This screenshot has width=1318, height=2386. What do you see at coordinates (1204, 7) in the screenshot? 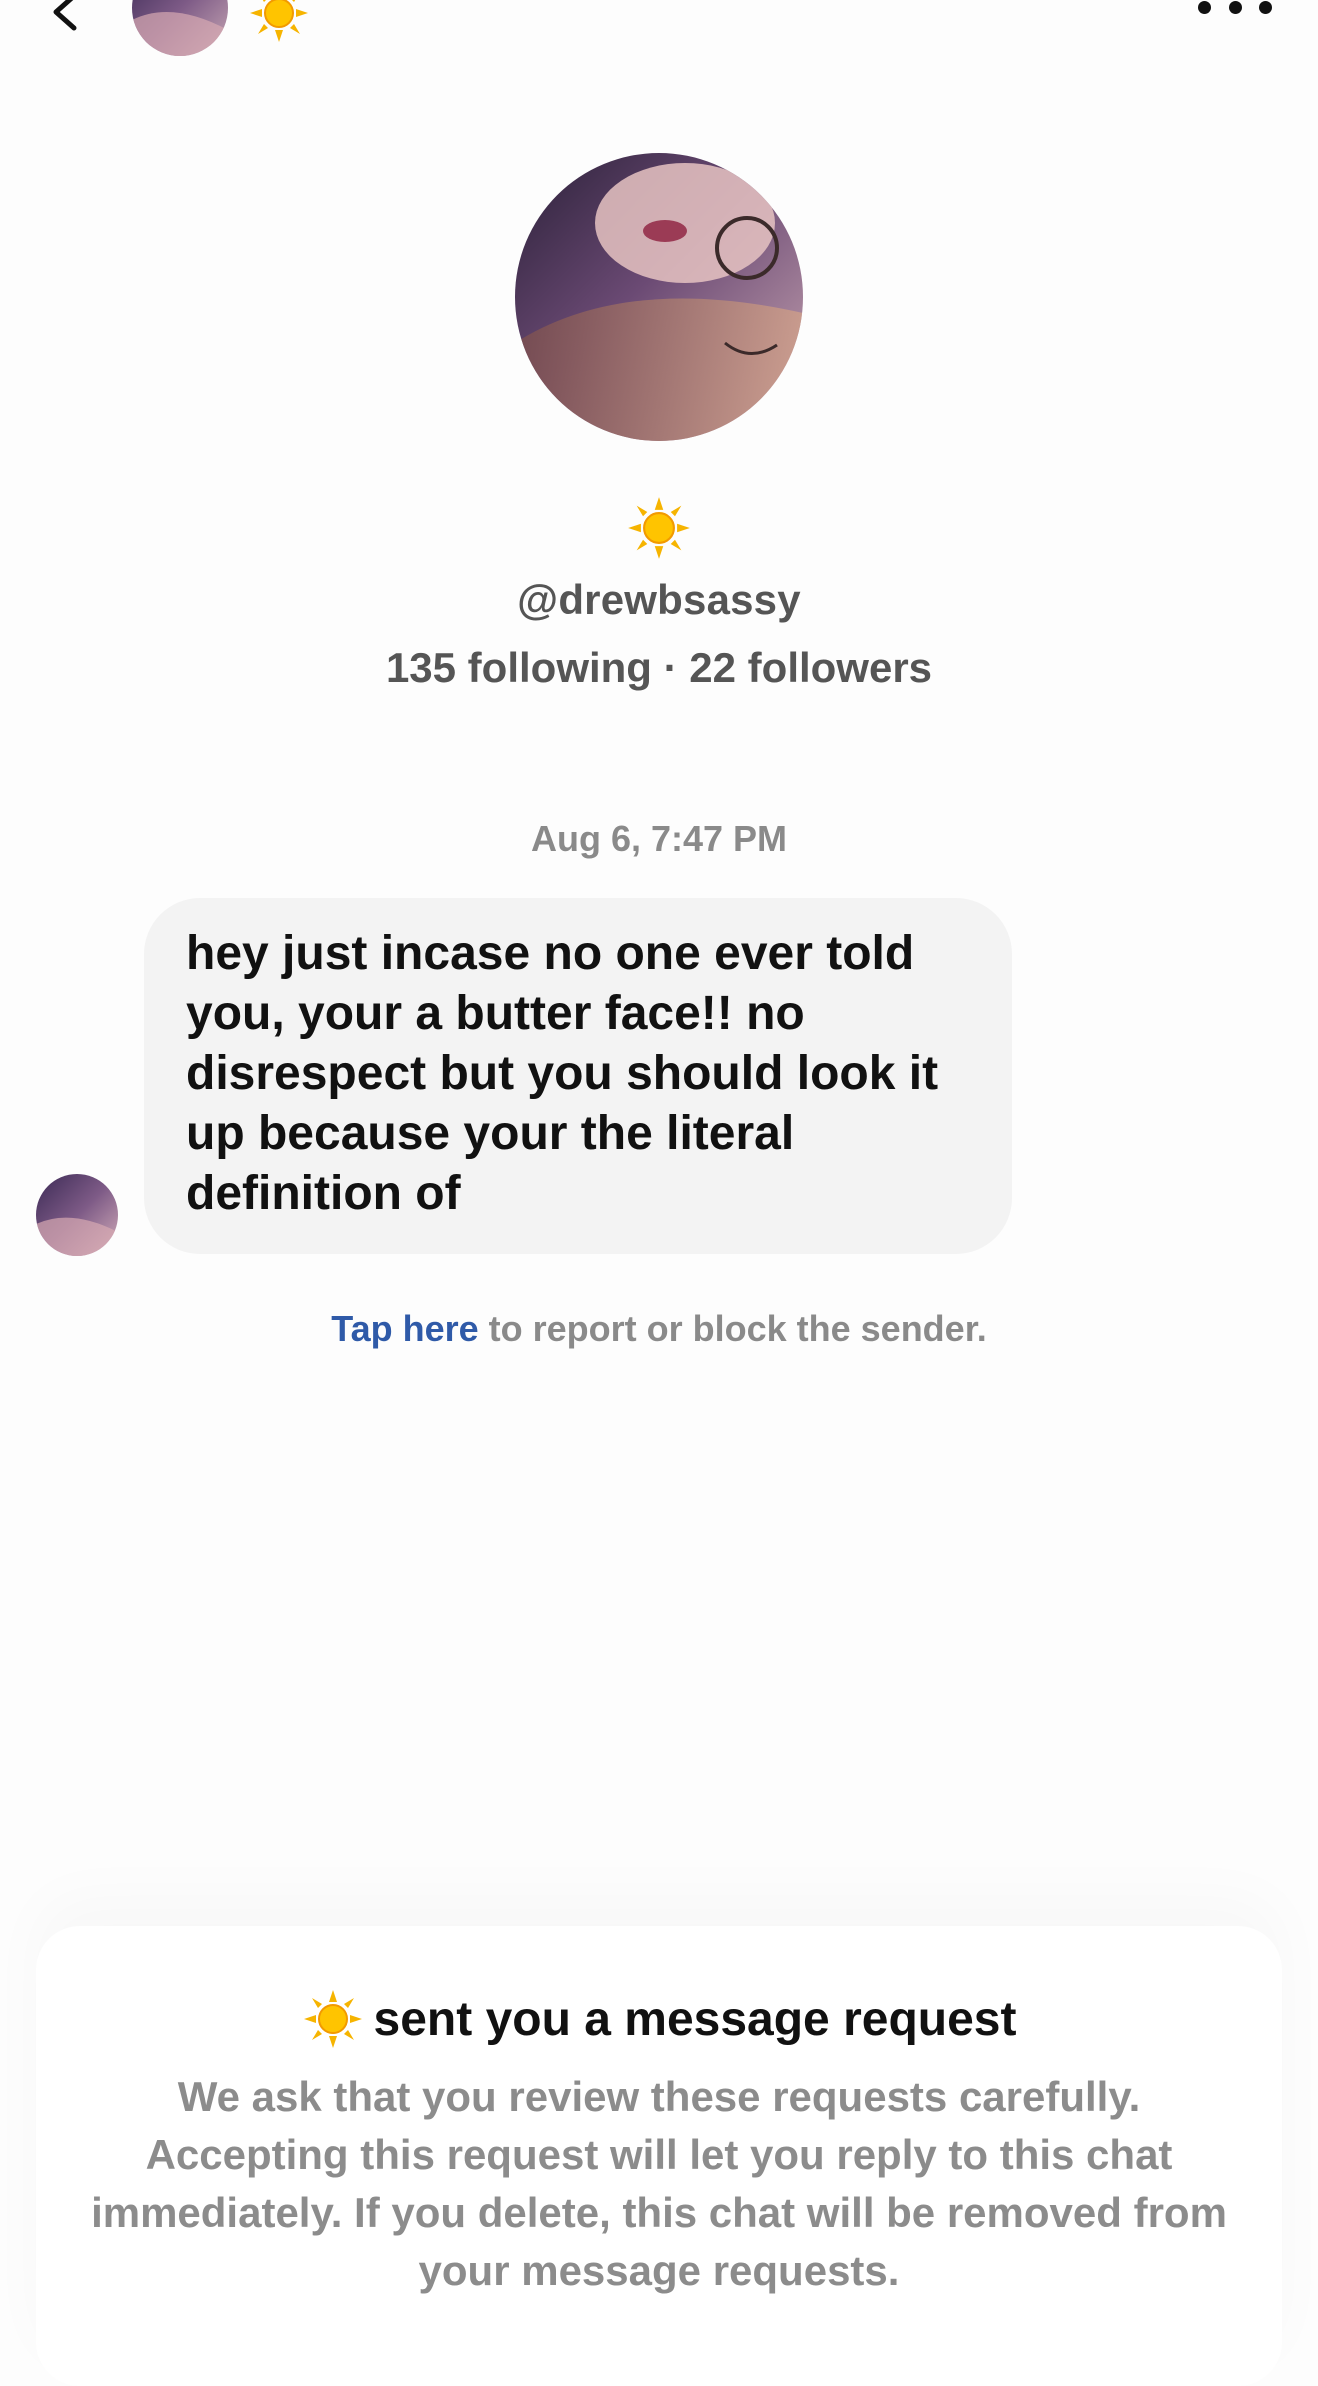
I see `ellipsis-icon` at bounding box center [1204, 7].